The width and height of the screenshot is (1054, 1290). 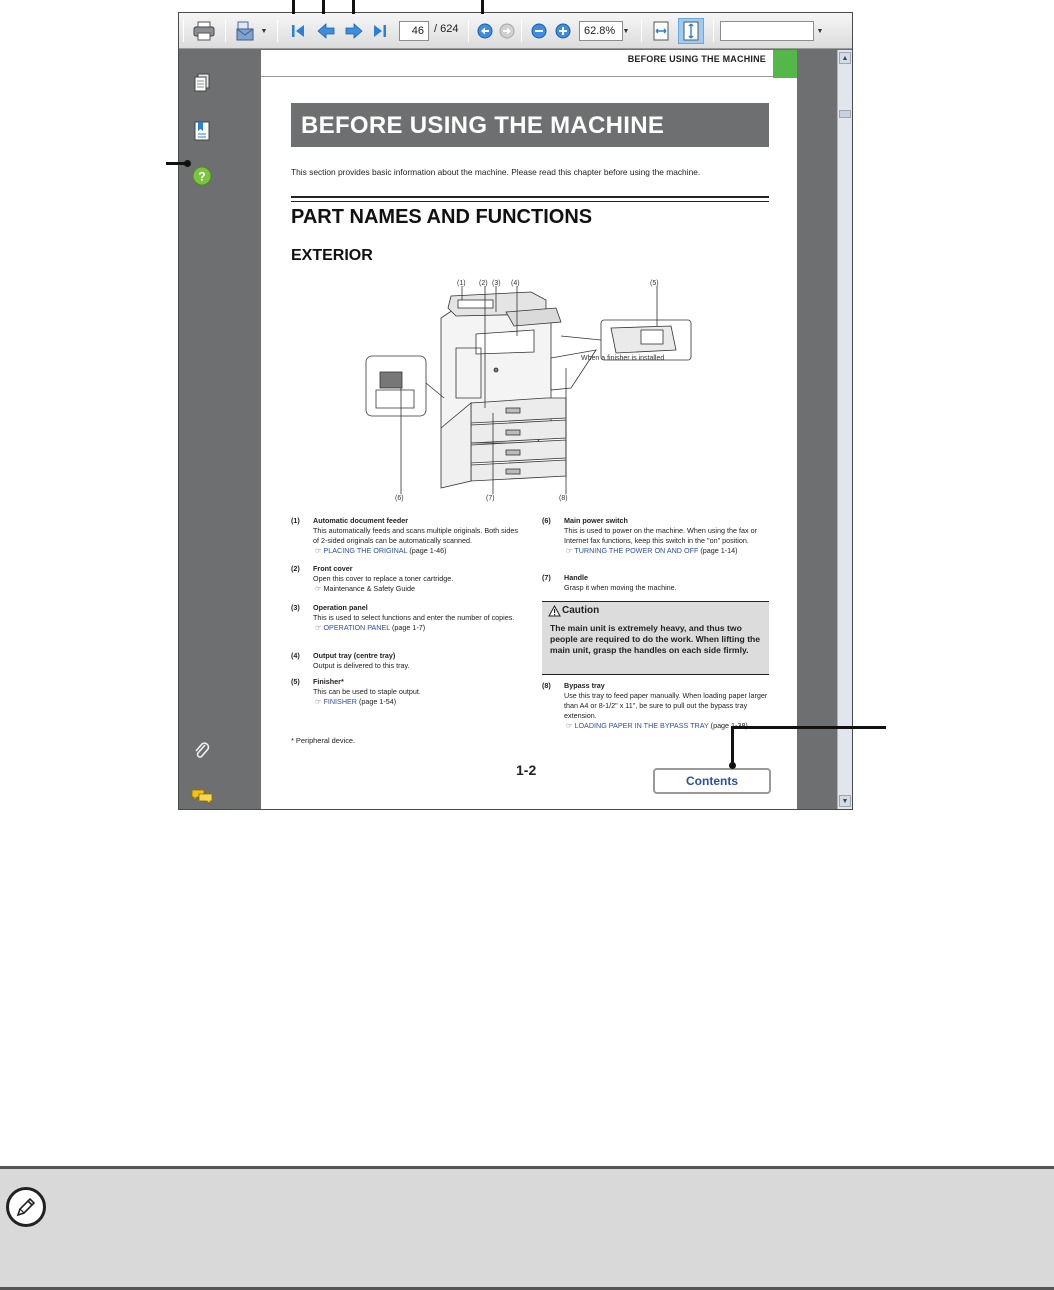 I want to click on attachment-icon, so click(x=202, y=750).